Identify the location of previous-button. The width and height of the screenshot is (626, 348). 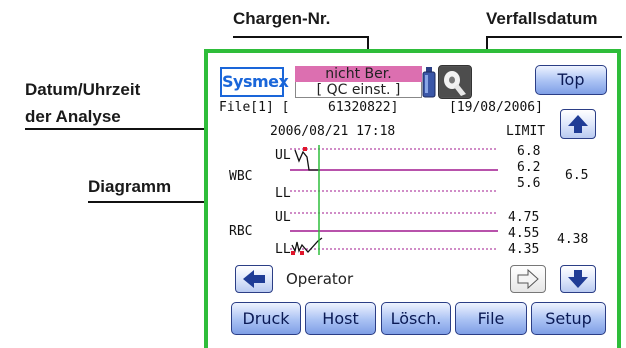
(254, 279).